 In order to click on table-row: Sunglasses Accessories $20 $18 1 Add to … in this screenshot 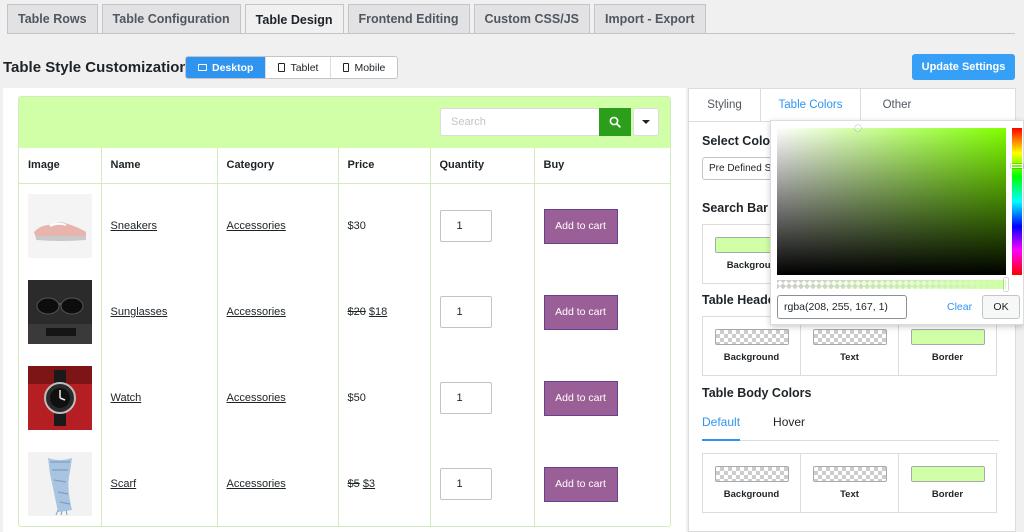, I will do `click(344, 312)`.